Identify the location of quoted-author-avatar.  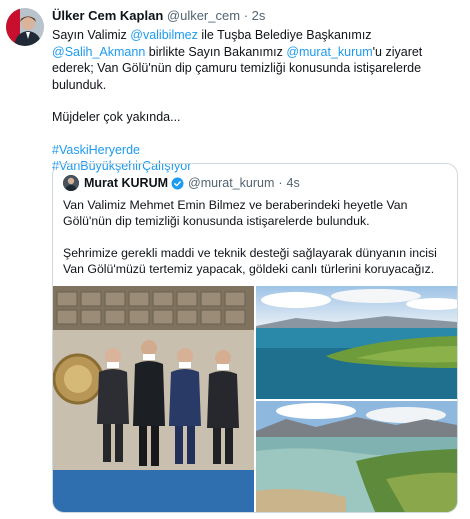
(71, 183).